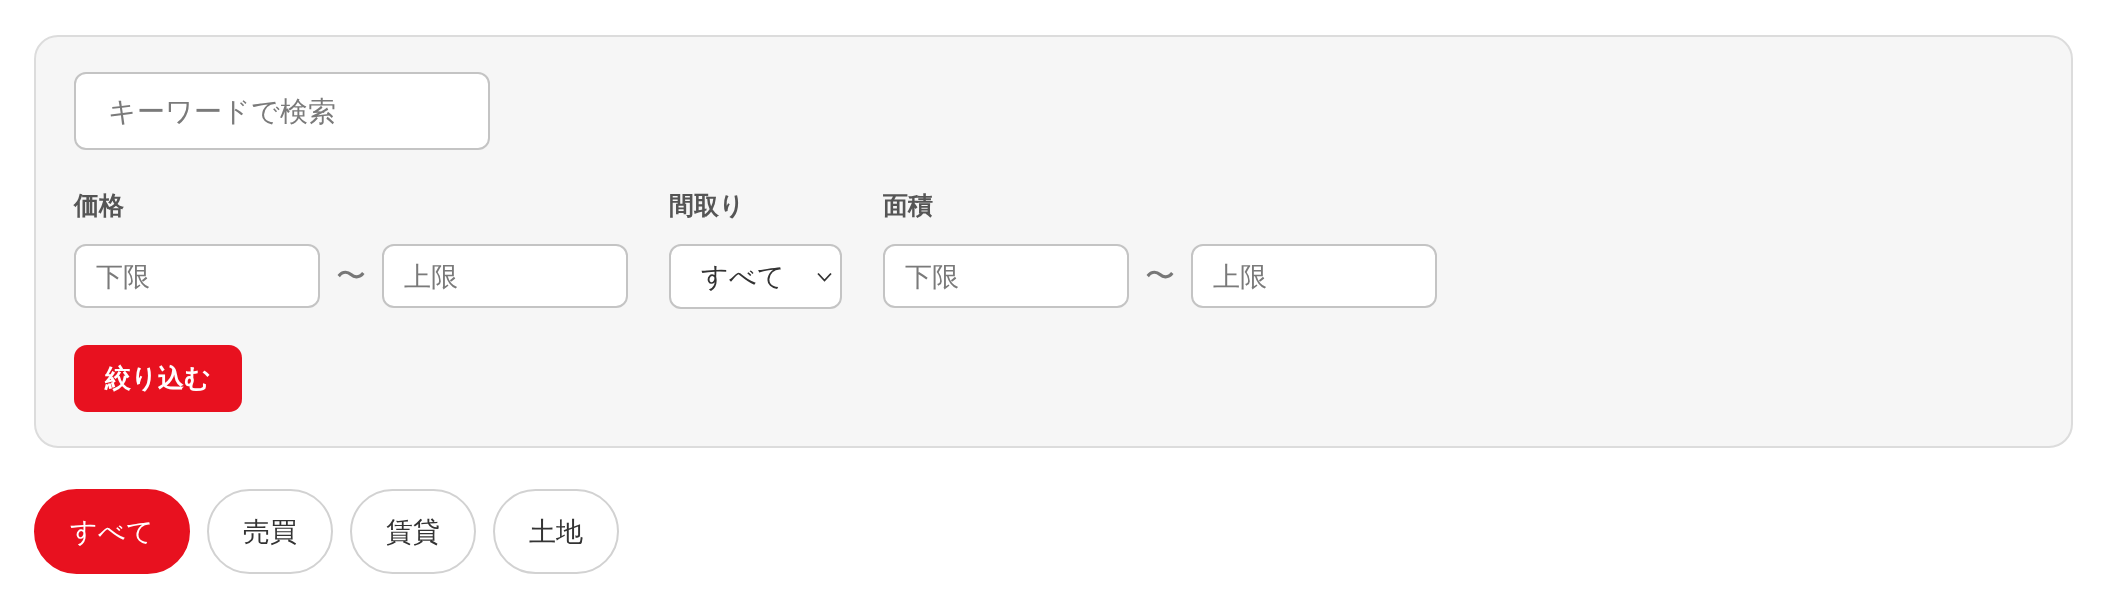 This screenshot has height=607, width=2107. What do you see at coordinates (282, 111) in the screenshot?
I see `search-field: キーワードで検索` at bounding box center [282, 111].